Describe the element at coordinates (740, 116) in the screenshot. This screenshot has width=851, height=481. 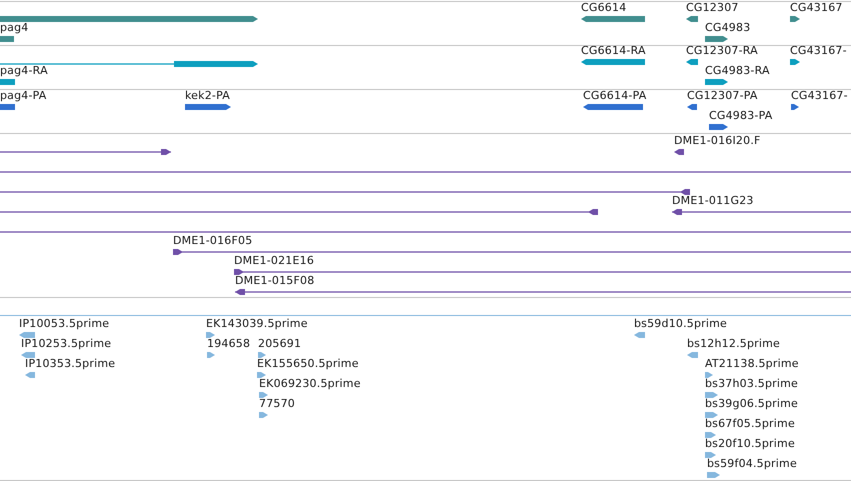
I see `feature-label: CG4983-PA` at that location.